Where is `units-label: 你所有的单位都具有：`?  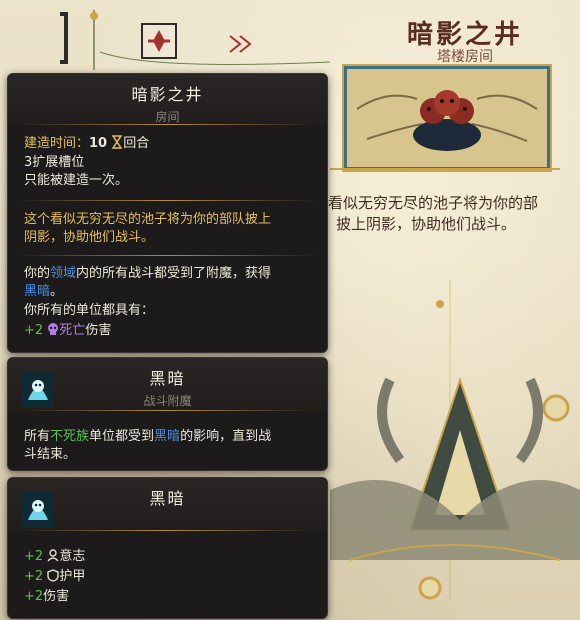 units-label: 你所有的单位都具有： is located at coordinates (89, 310).